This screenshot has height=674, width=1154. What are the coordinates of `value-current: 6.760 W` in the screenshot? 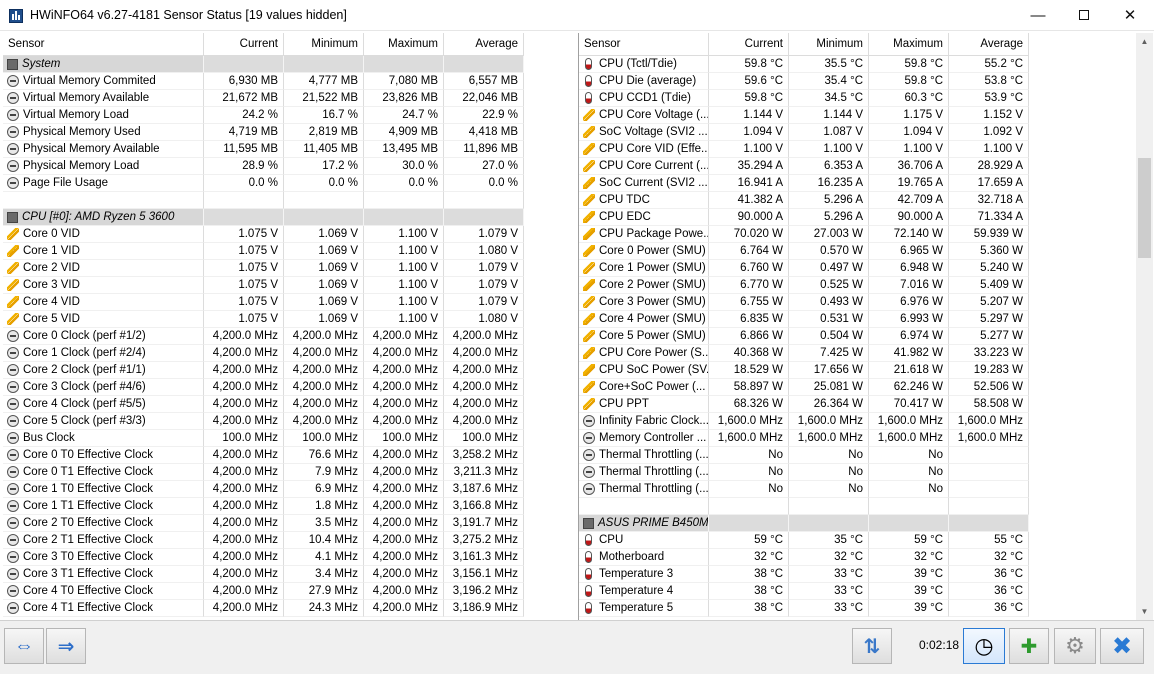 It's located at (749, 268).